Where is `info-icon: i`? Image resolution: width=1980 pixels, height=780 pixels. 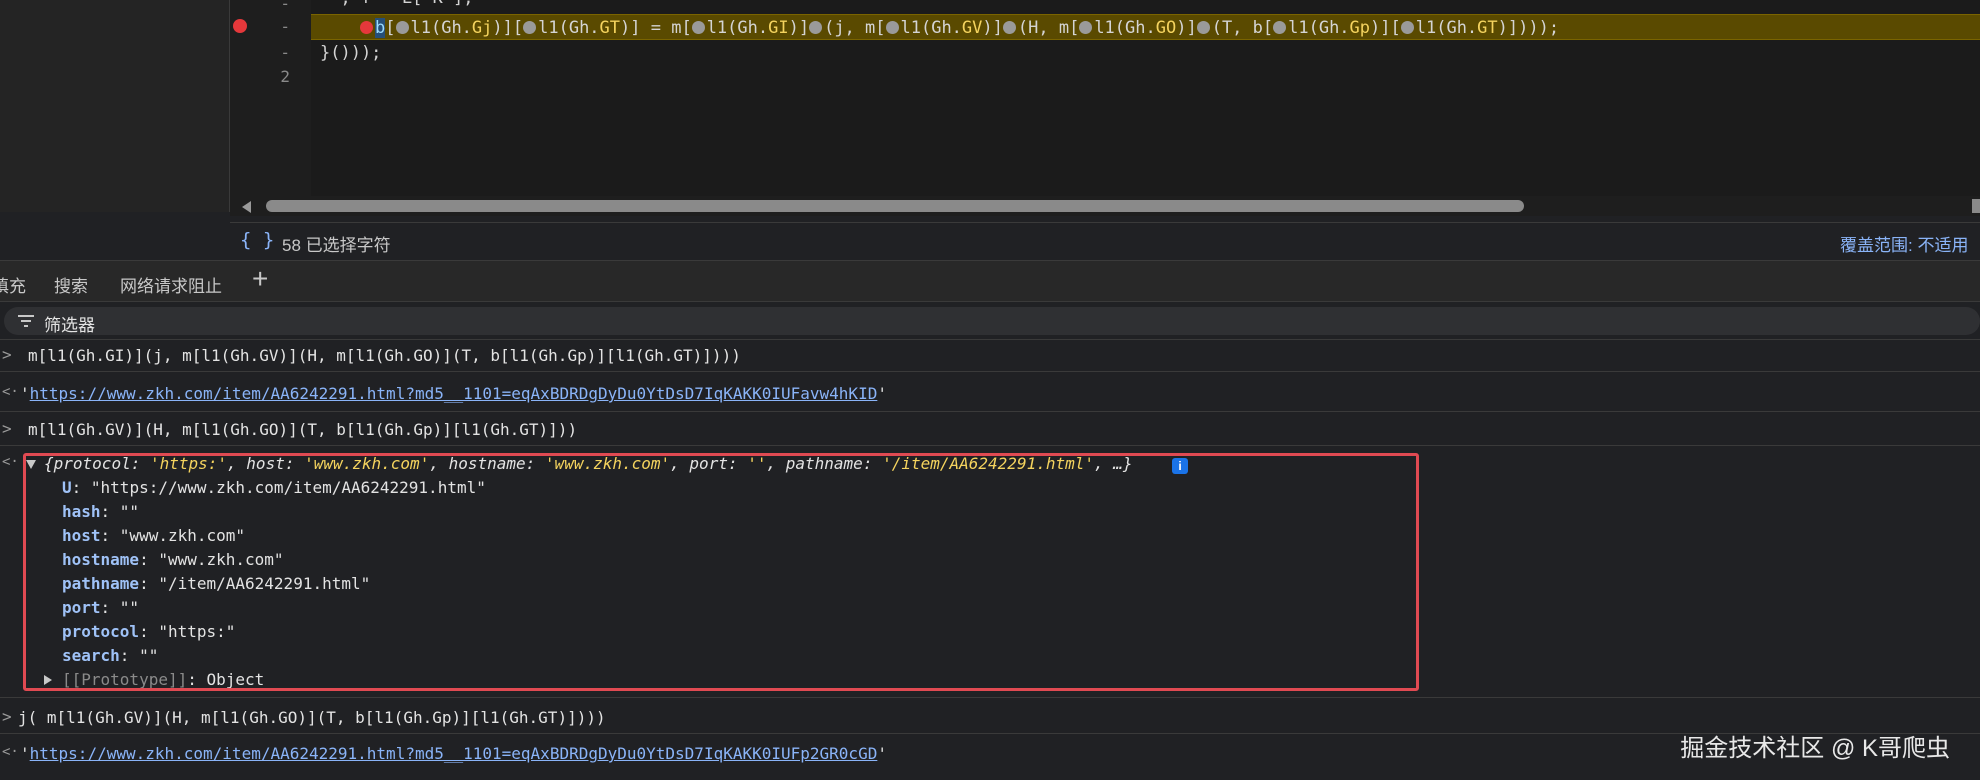 info-icon: i is located at coordinates (1180, 466).